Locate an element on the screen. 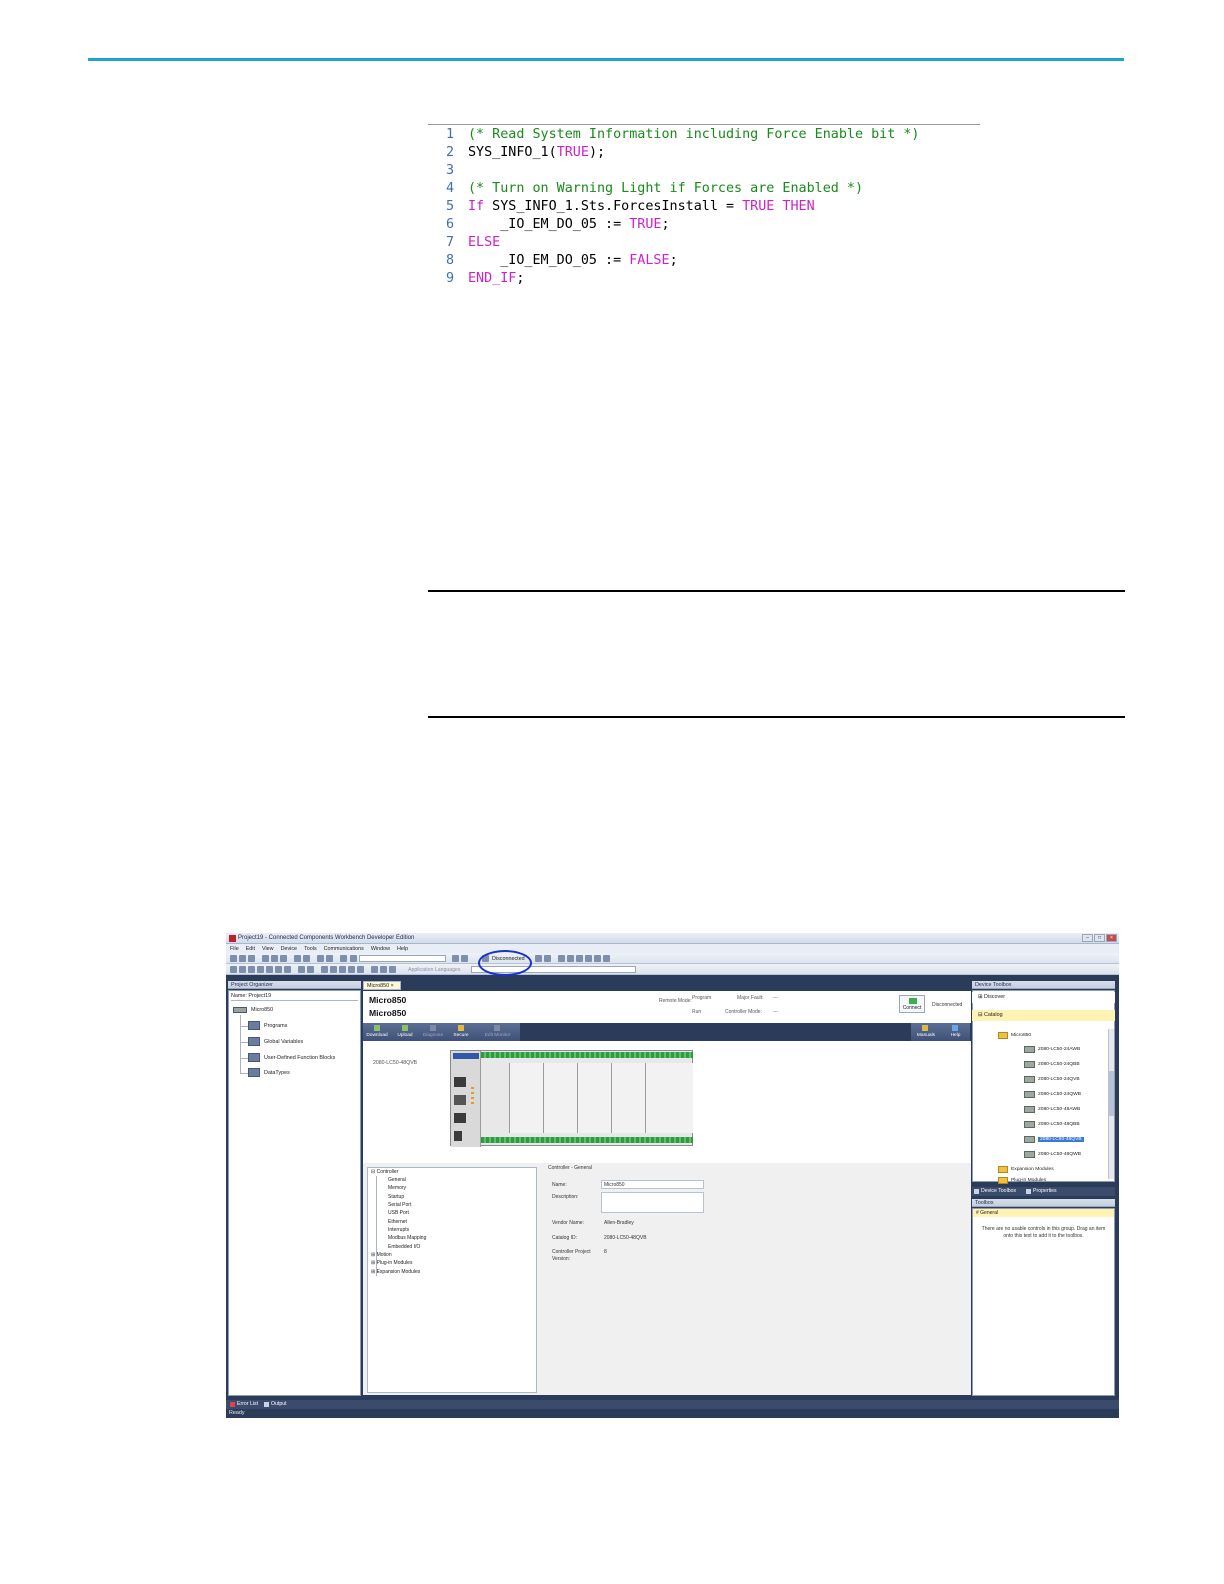 Image resolution: width=1224 pixels, height=1584 pixels. catalog-row: ⊟ Catalog is located at coordinates (1043, 1015).